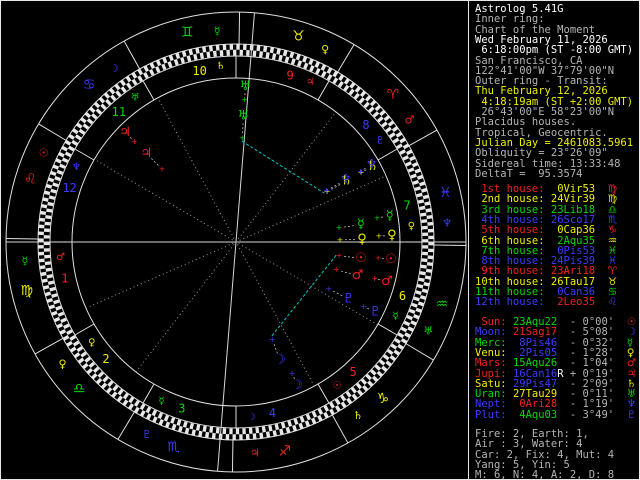 The height and width of the screenshot is (480, 640). I want to click on house-number-9: 9, so click(289, 76).